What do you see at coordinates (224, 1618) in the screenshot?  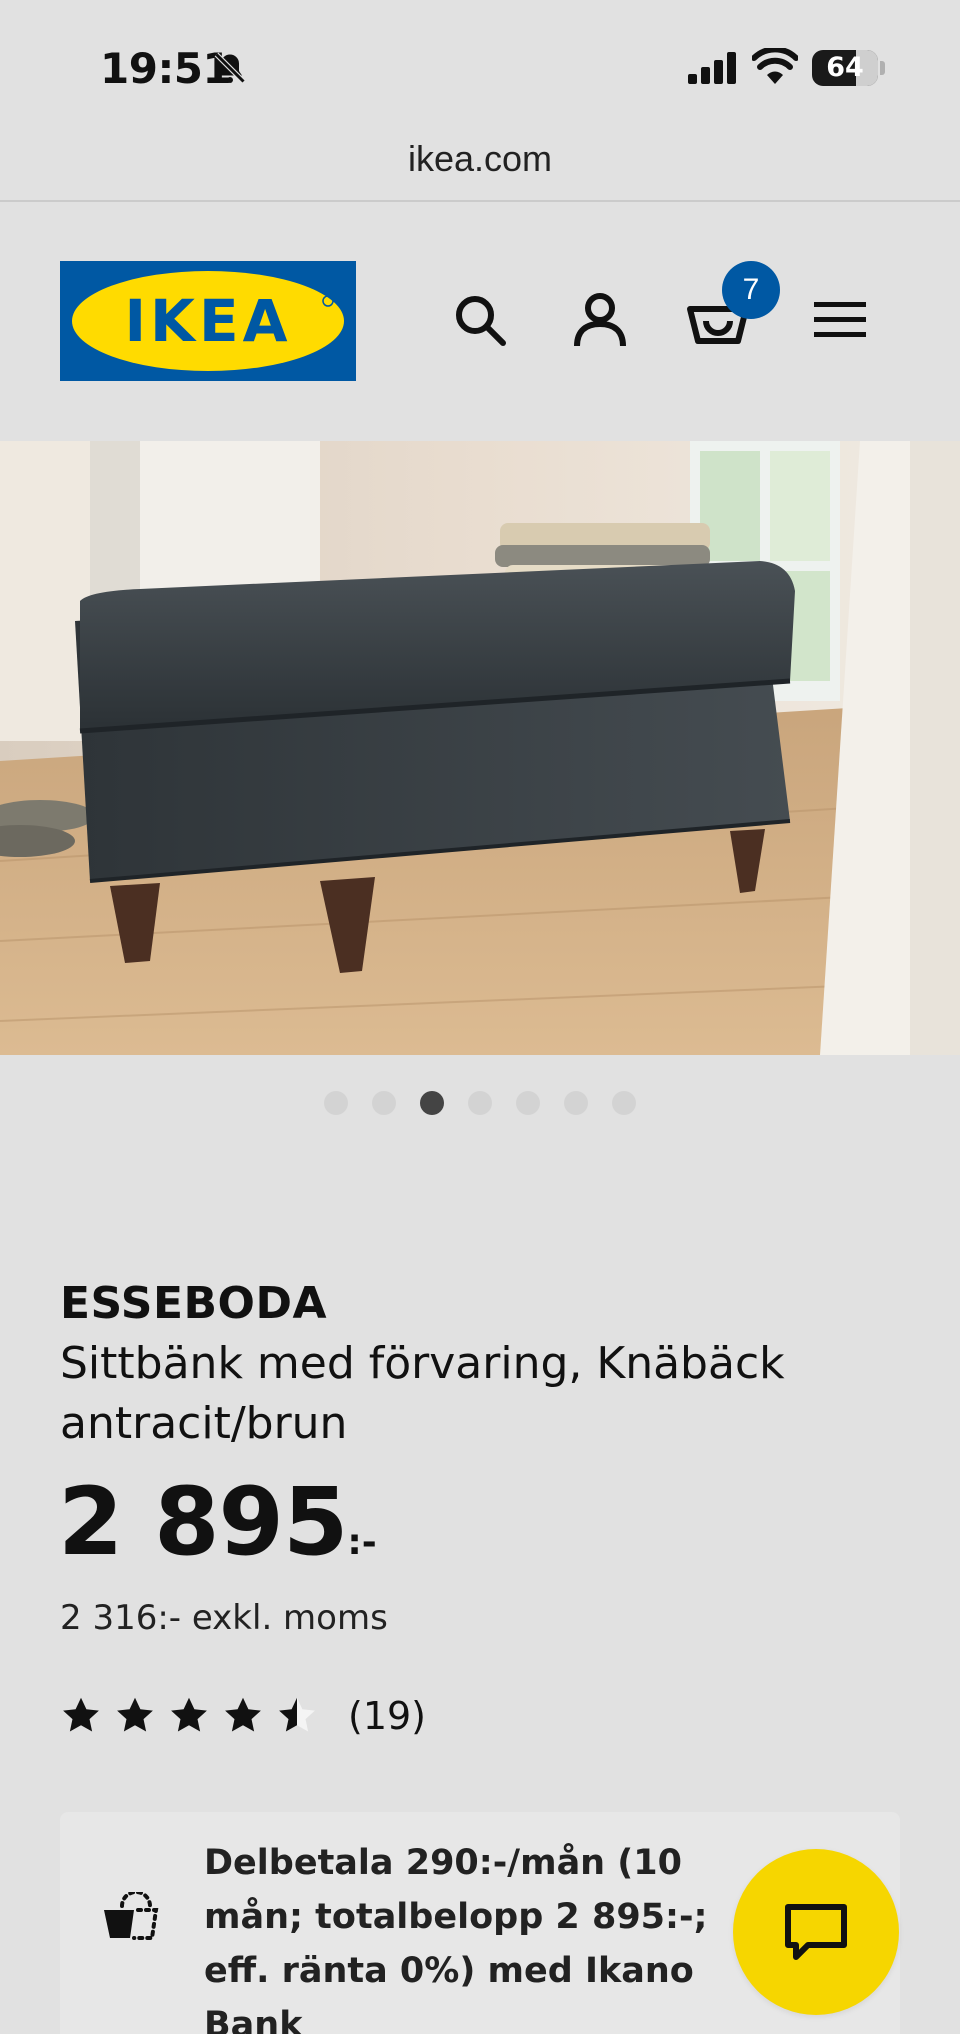 I see `price-excl-vat: 2 316:- exkl. moms` at bounding box center [224, 1618].